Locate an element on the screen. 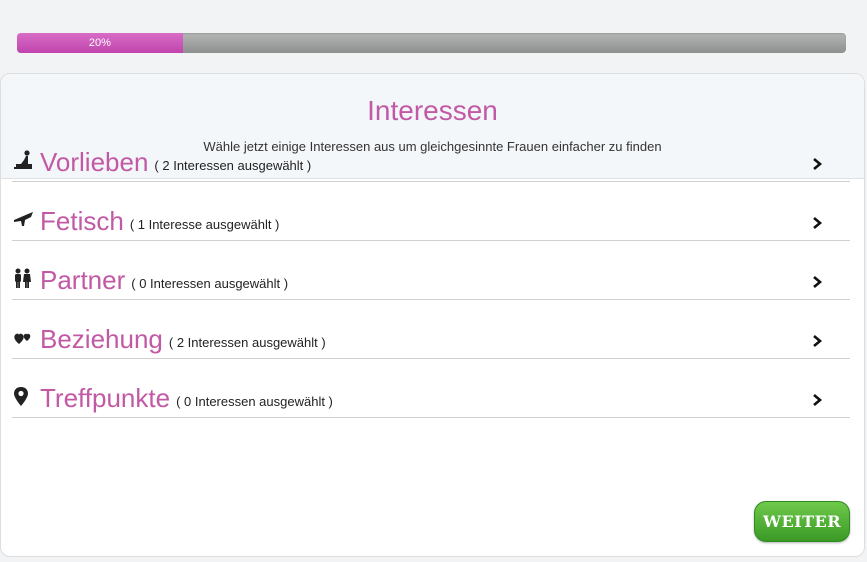  page-title: Interessen is located at coordinates (432, 110).